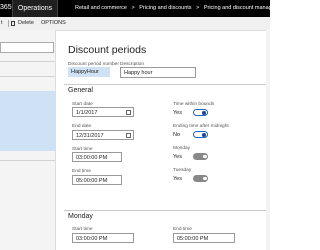 This screenshot has height=250, width=320. I want to click on toolbar-divider, so click(8, 23).